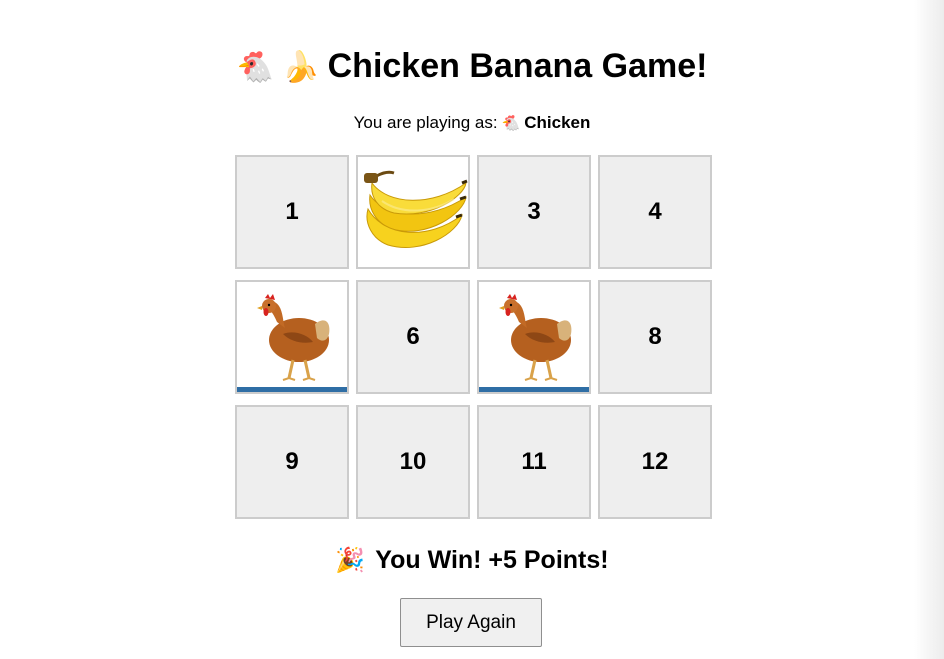 The height and width of the screenshot is (659, 944). I want to click on tile-label: 11, so click(534, 461).